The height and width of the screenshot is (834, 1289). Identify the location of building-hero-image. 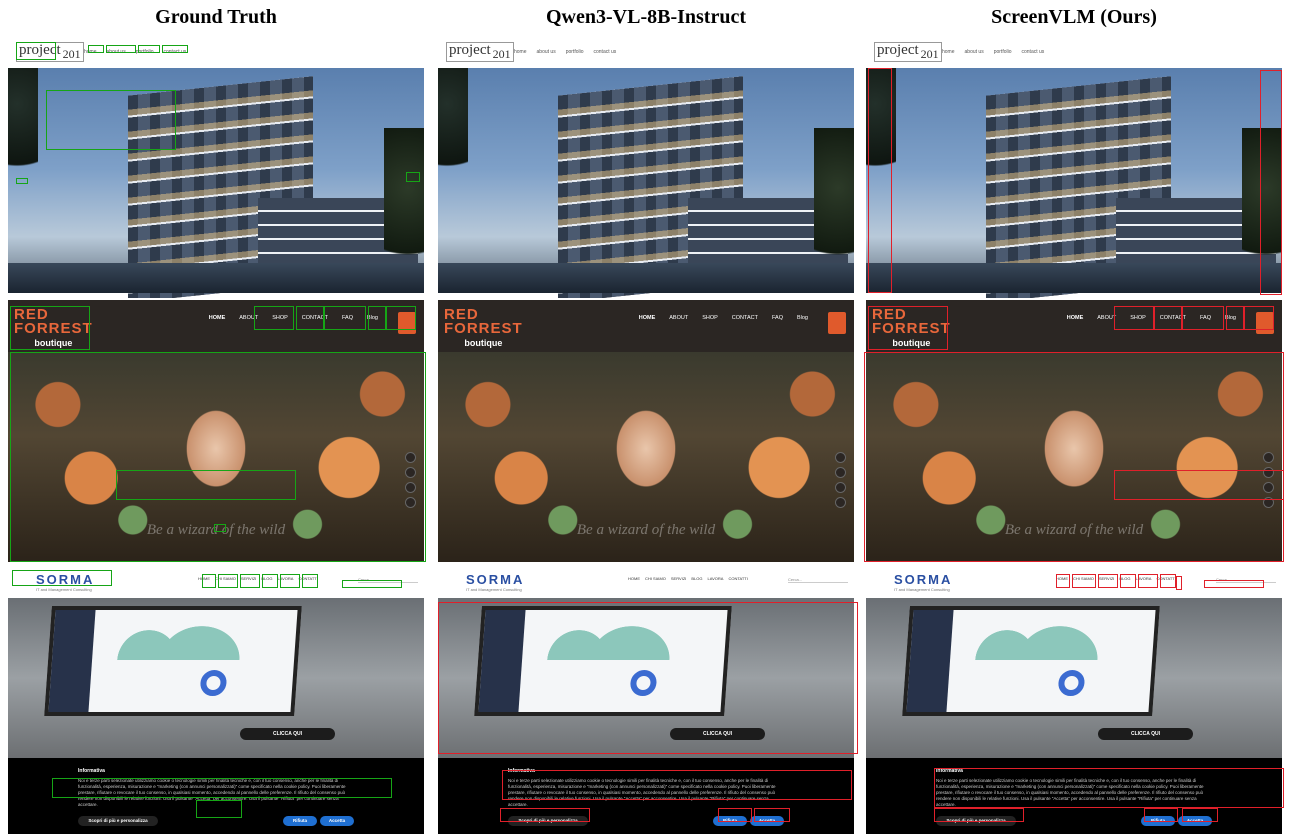
(646, 183).